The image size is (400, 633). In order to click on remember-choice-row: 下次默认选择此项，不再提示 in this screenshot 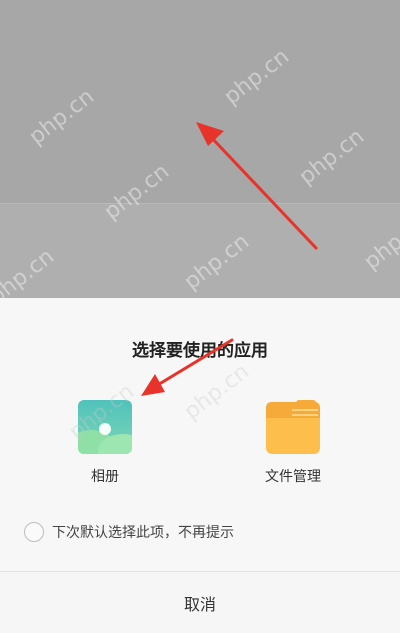, I will do `click(129, 532)`.